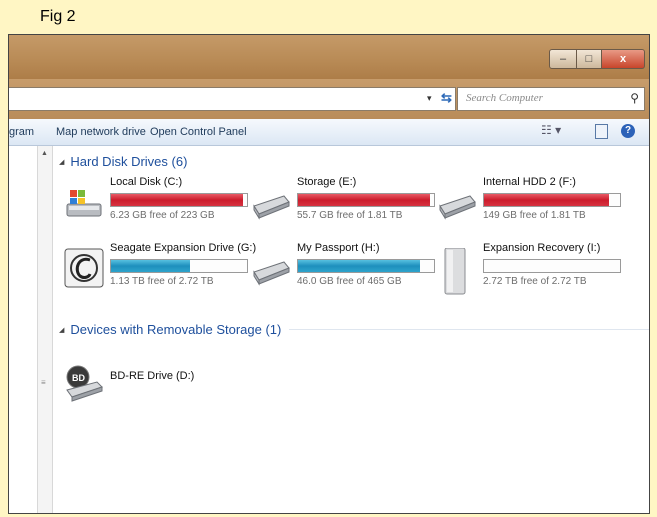 This screenshot has width=657, height=517. Describe the element at coordinates (542, 248) in the screenshot. I see `drive-name: Expansion Recovery (I:)` at that location.